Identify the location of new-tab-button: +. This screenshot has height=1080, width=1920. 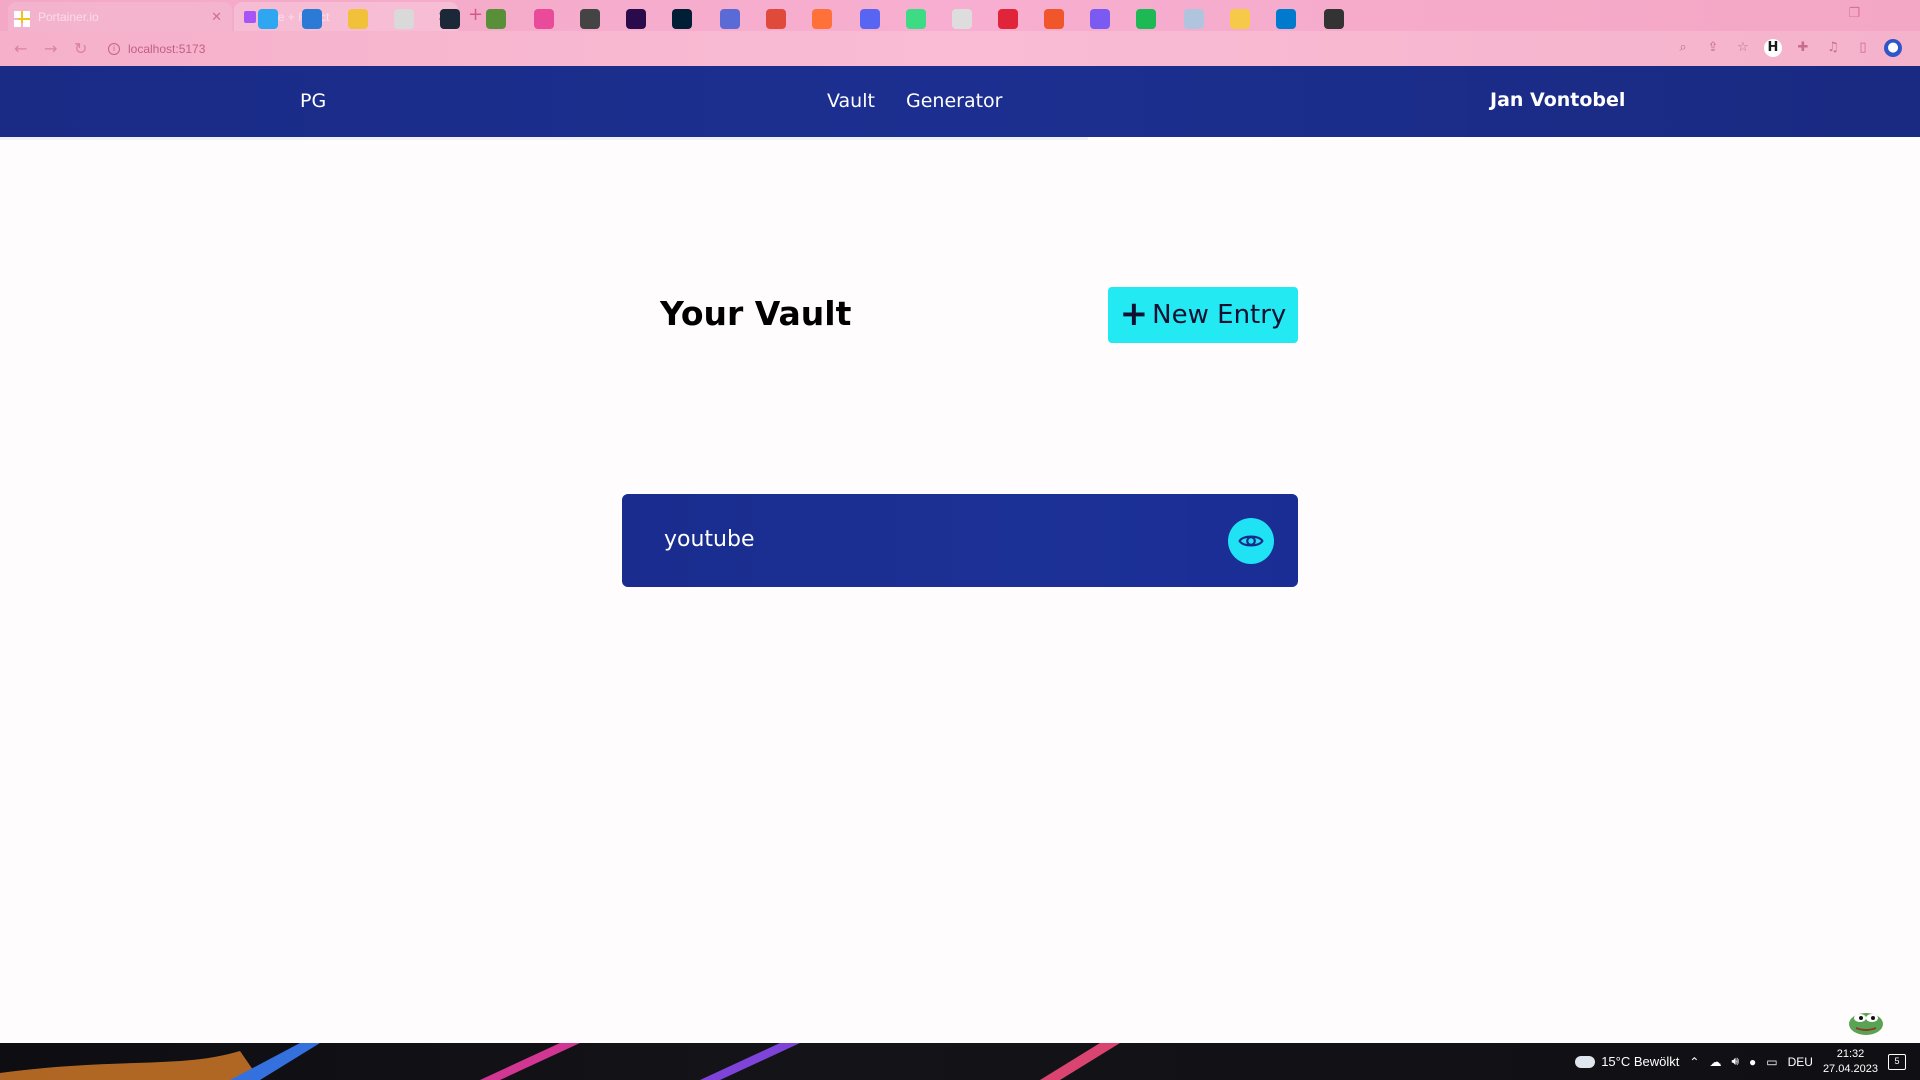
(475, 14).